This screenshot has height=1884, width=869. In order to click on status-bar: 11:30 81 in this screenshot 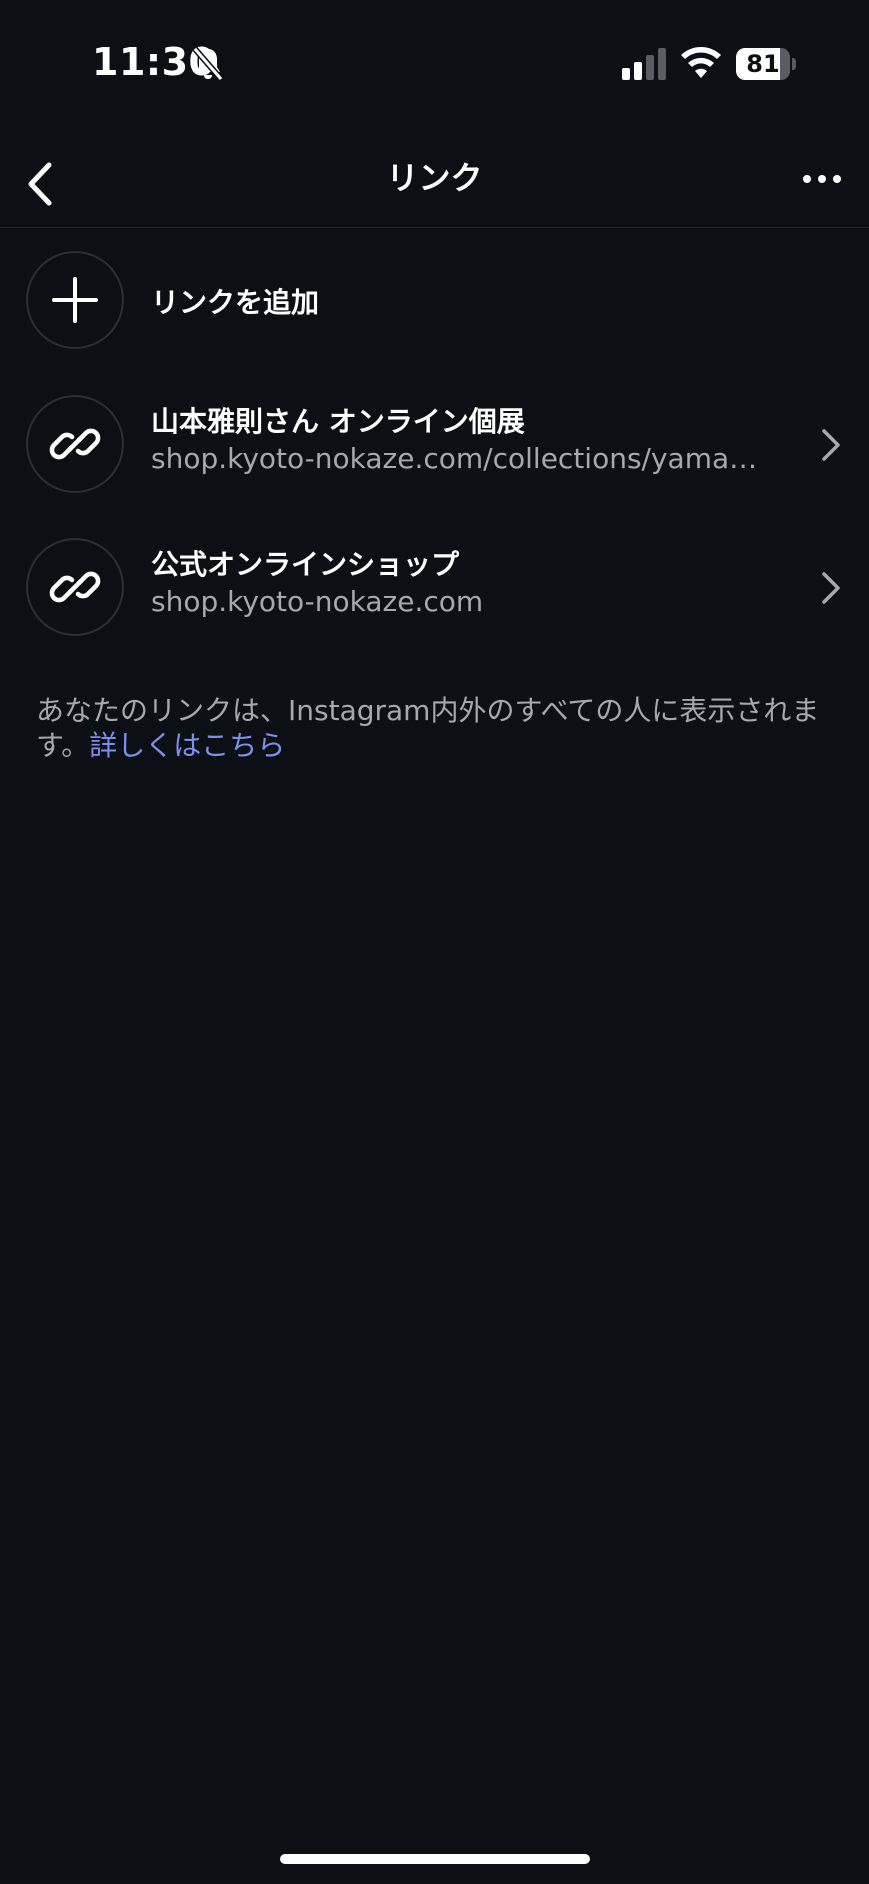, I will do `click(434, 60)`.